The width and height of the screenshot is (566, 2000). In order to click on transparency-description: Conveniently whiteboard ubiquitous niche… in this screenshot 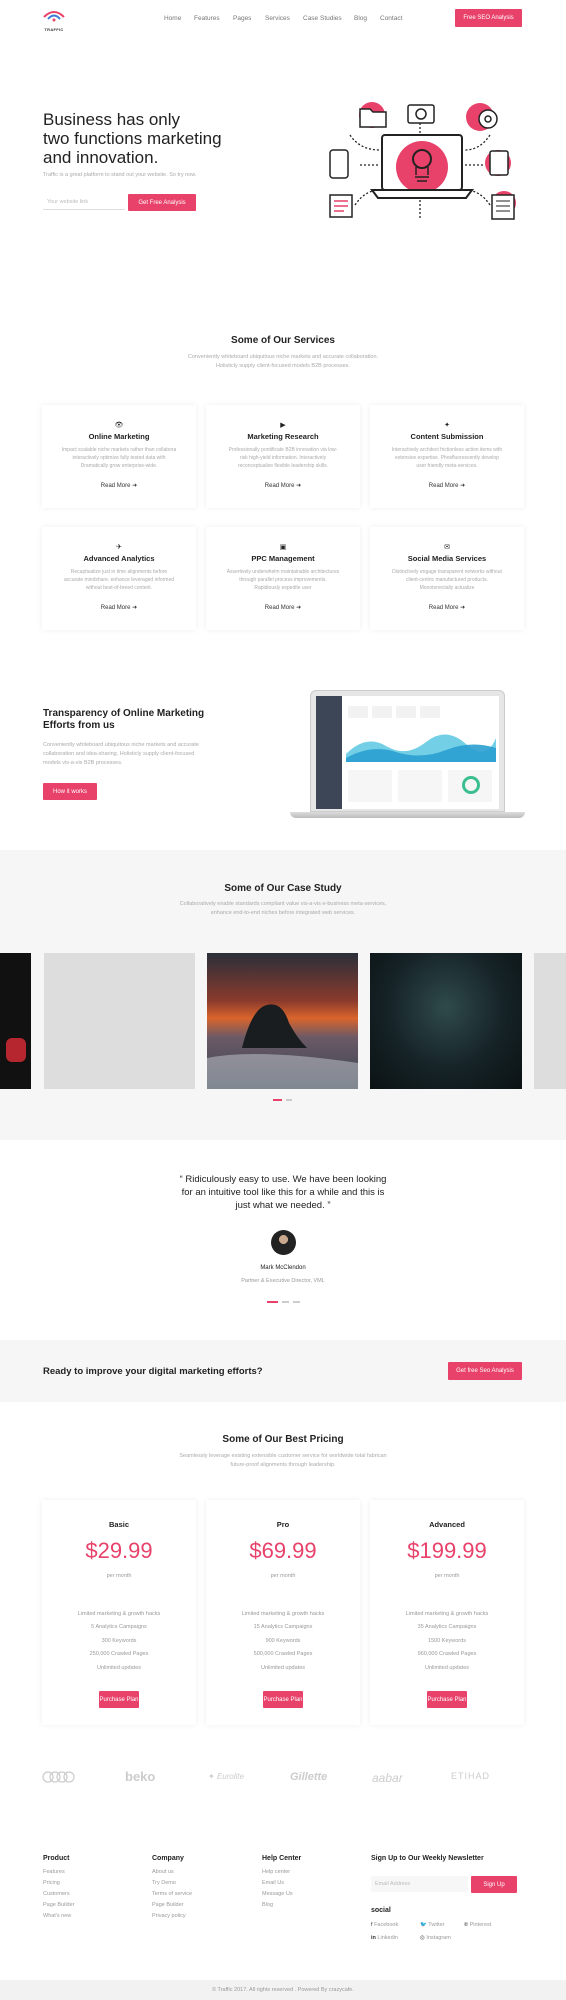, I will do `click(121, 754)`.